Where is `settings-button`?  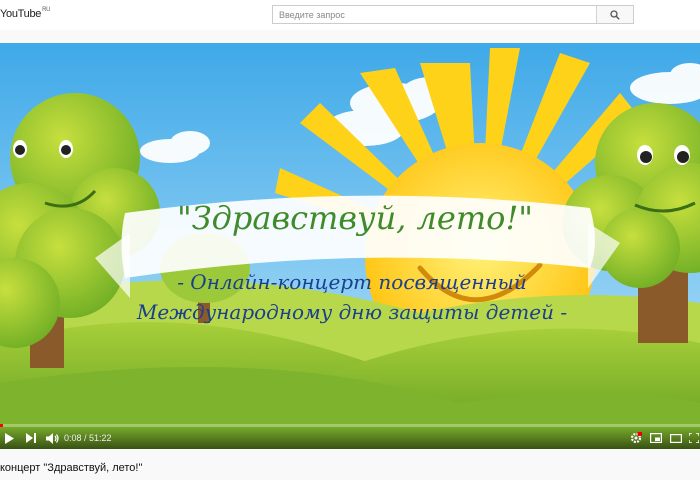
settings-button is located at coordinates (636, 438).